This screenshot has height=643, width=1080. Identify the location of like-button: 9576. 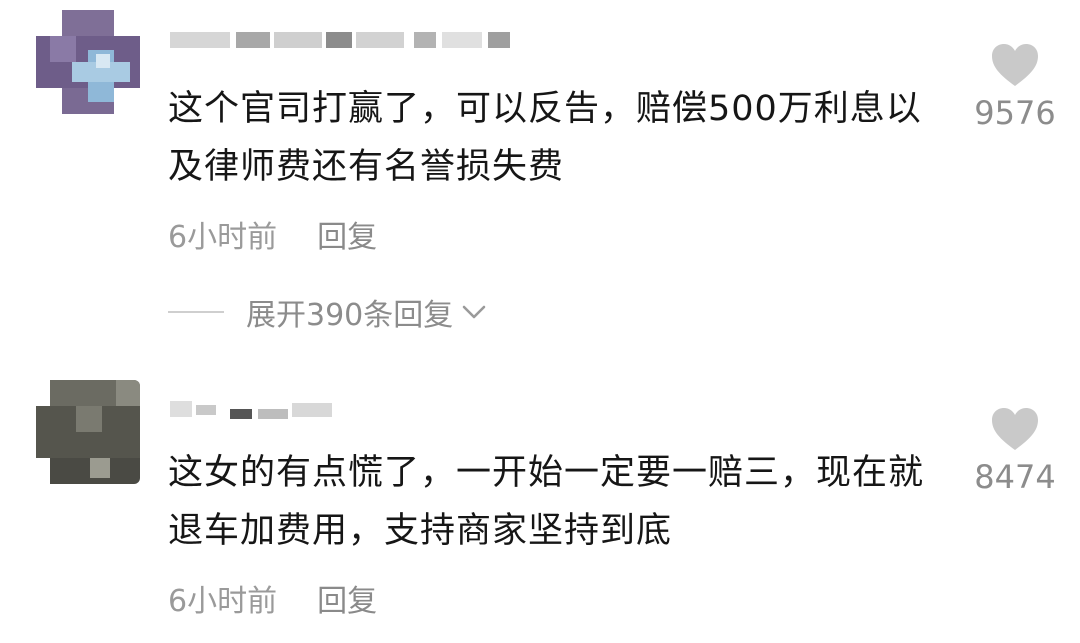
(1015, 87).